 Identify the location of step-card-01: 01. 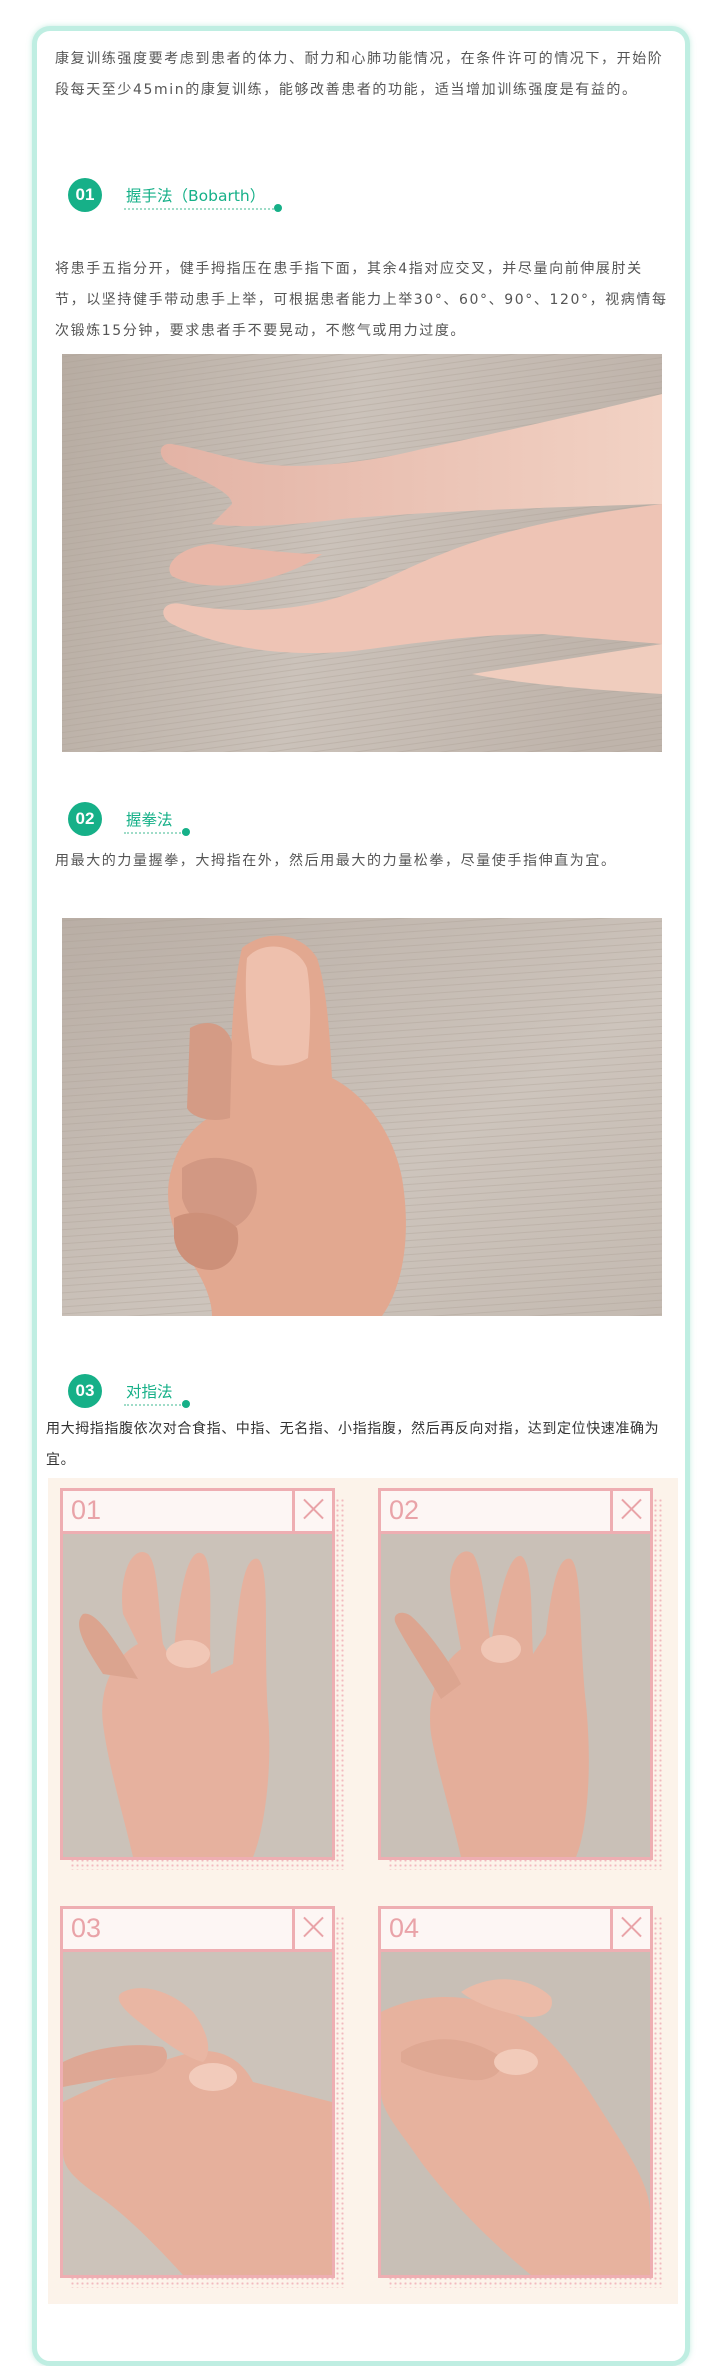
(197, 1674).